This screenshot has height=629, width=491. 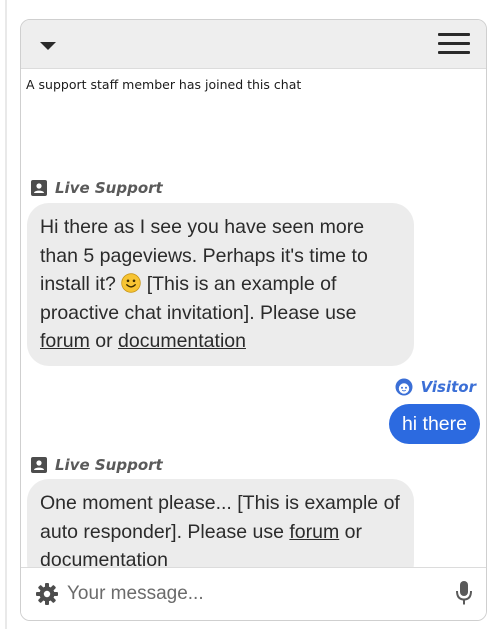 I want to click on microphone-icon, so click(x=464, y=593).